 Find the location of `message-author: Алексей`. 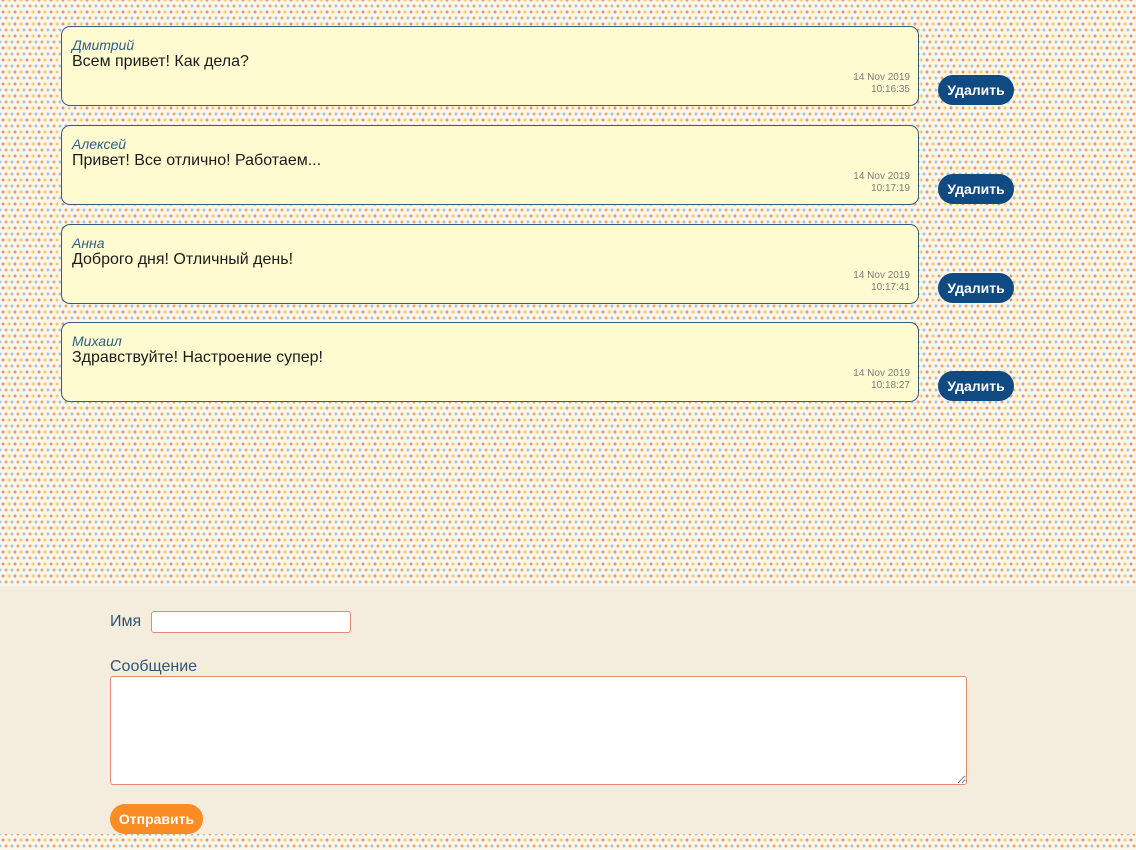

message-author: Алексей is located at coordinates (99, 144).